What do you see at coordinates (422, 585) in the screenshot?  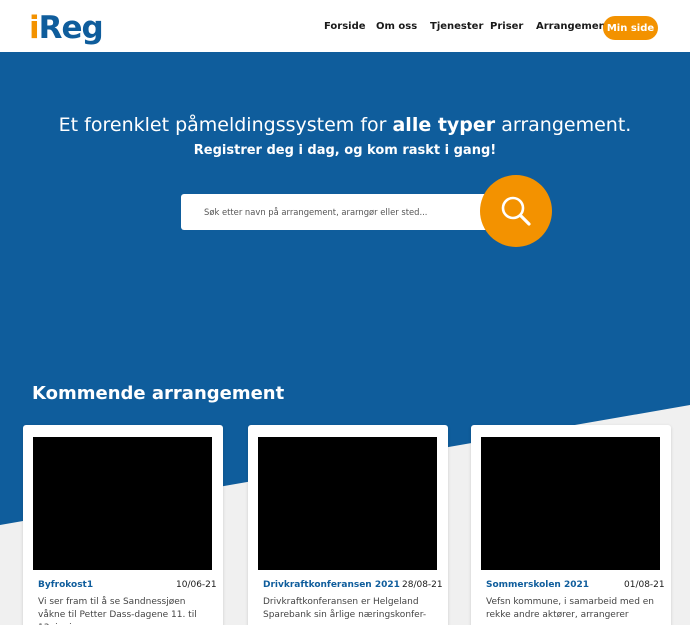 I see `event-date: 28/08-21` at bounding box center [422, 585].